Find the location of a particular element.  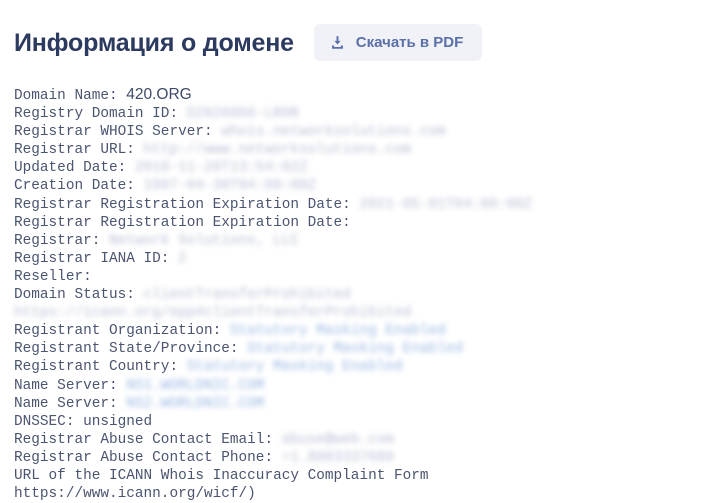

whois-field-value: abuse@web.com is located at coordinates (337, 439).